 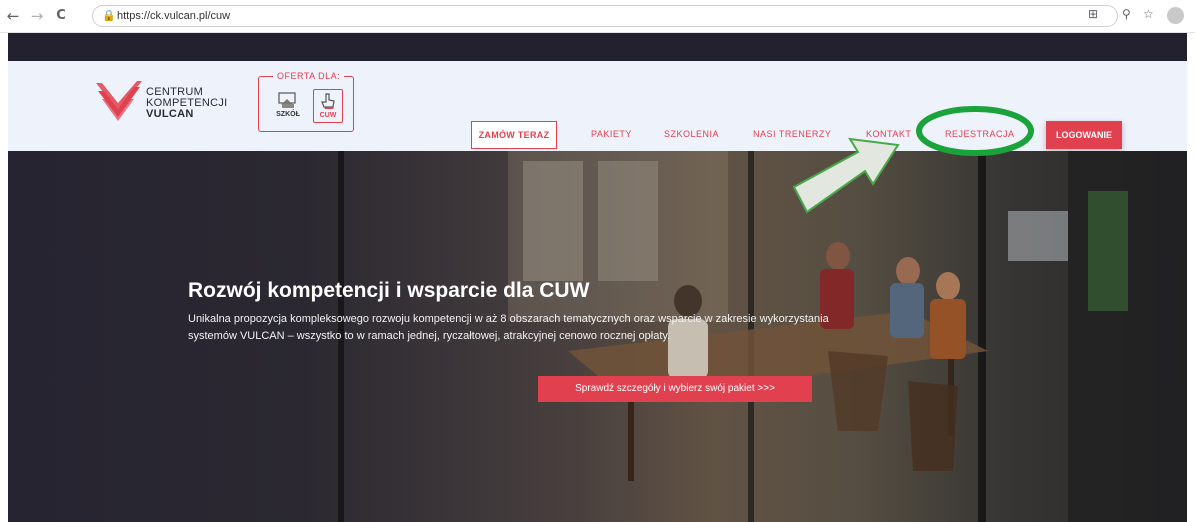 I want to click on forward-icon: →, so click(x=37, y=16).